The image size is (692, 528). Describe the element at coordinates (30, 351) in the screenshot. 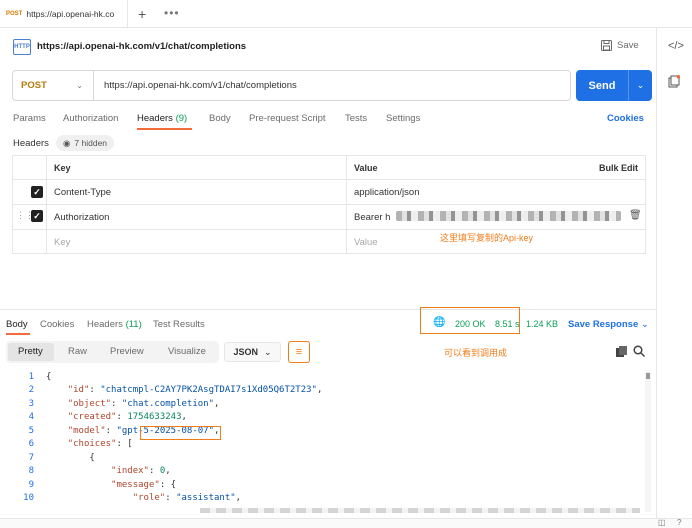

I see `format-pretty: Pretty` at that location.